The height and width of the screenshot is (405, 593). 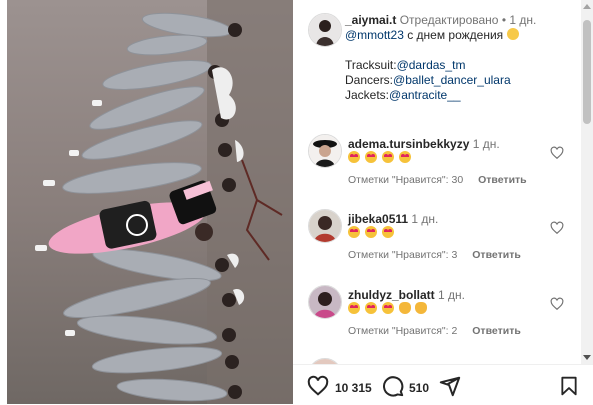 What do you see at coordinates (425, 95) in the screenshot?
I see `jackets-link: @antracite__` at bounding box center [425, 95].